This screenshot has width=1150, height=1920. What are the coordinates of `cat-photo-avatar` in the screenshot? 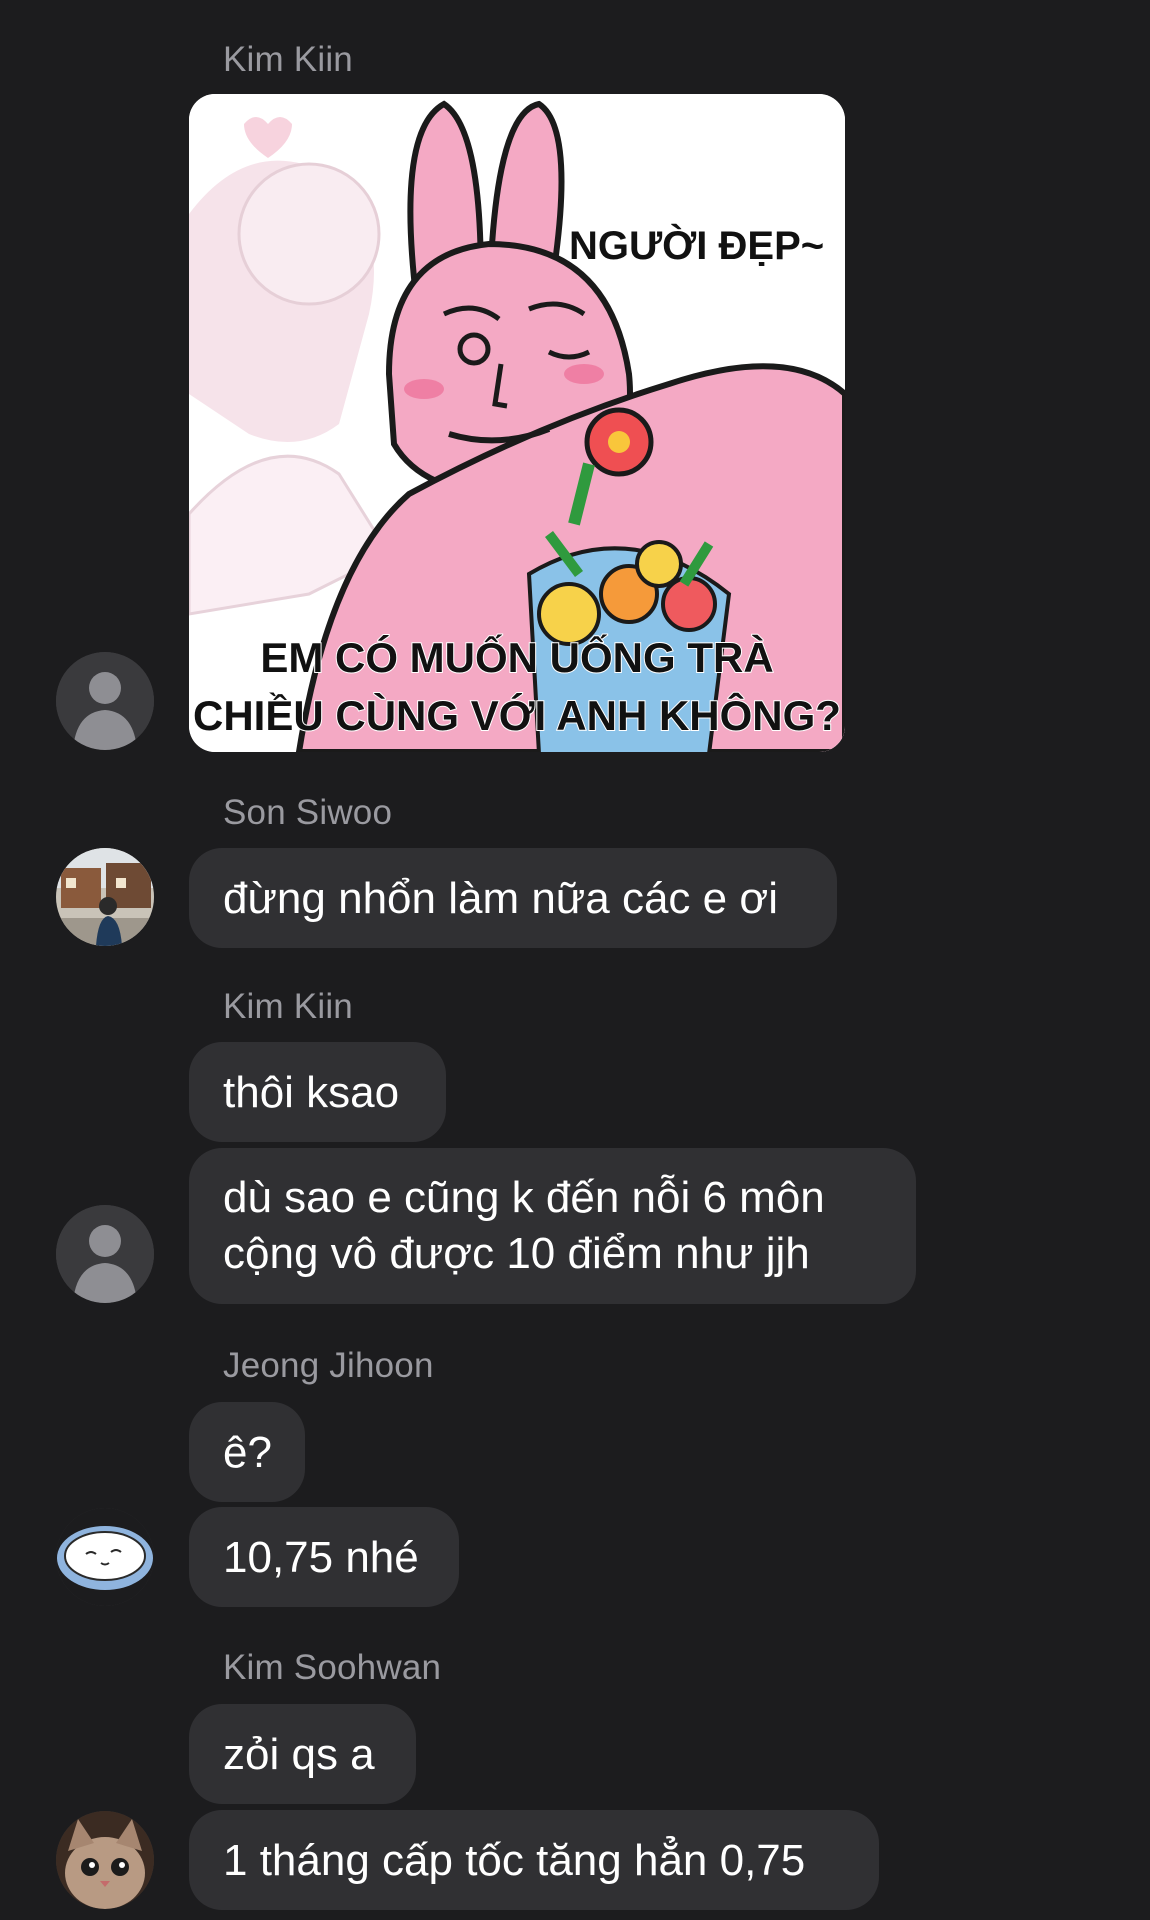 It's located at (105, 1860).